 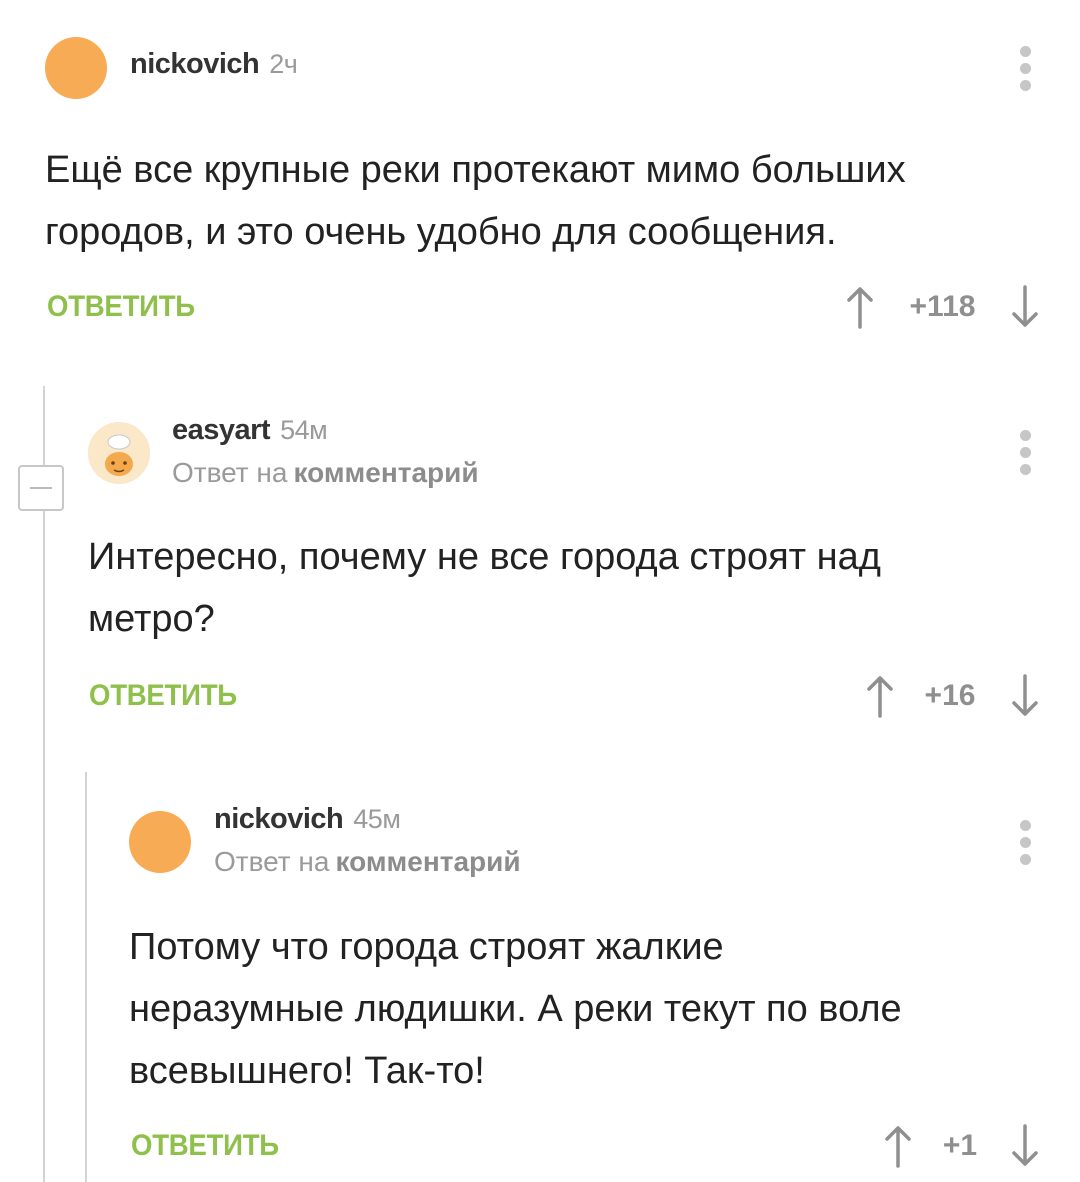 I want to click on comment-text-line: всевышнего! Так-то!, so click(x=307, y=1071).